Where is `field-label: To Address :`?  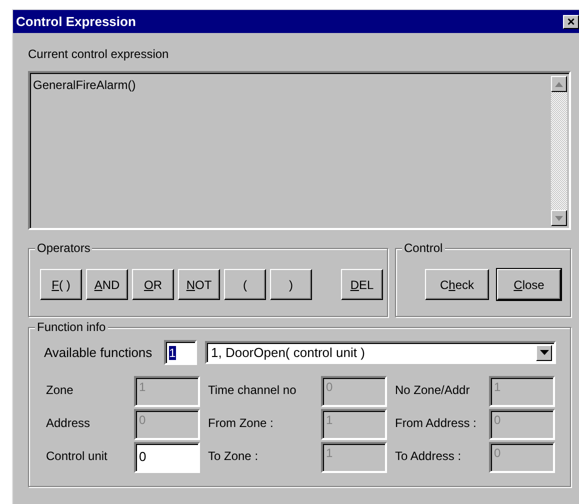 field-label: To Address : is located at coordinates (428, 455).